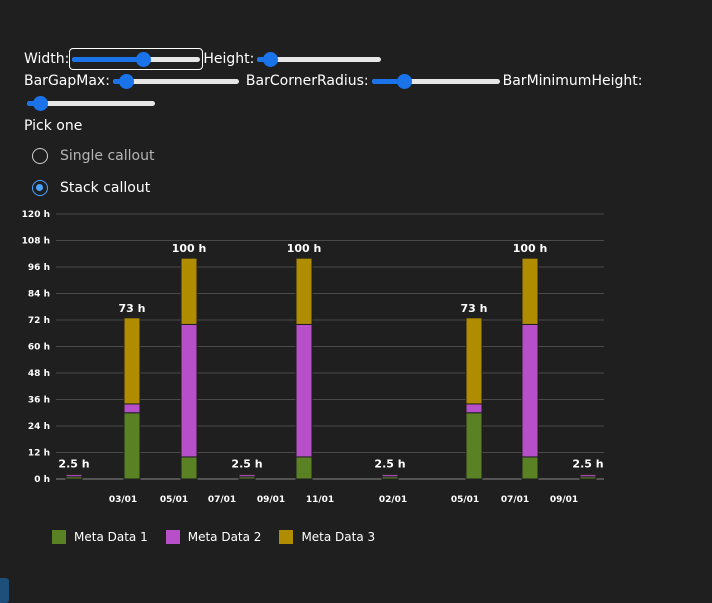  I want to click on legend-item-meta-data-3: Meta Data 3, so click(327, 537).